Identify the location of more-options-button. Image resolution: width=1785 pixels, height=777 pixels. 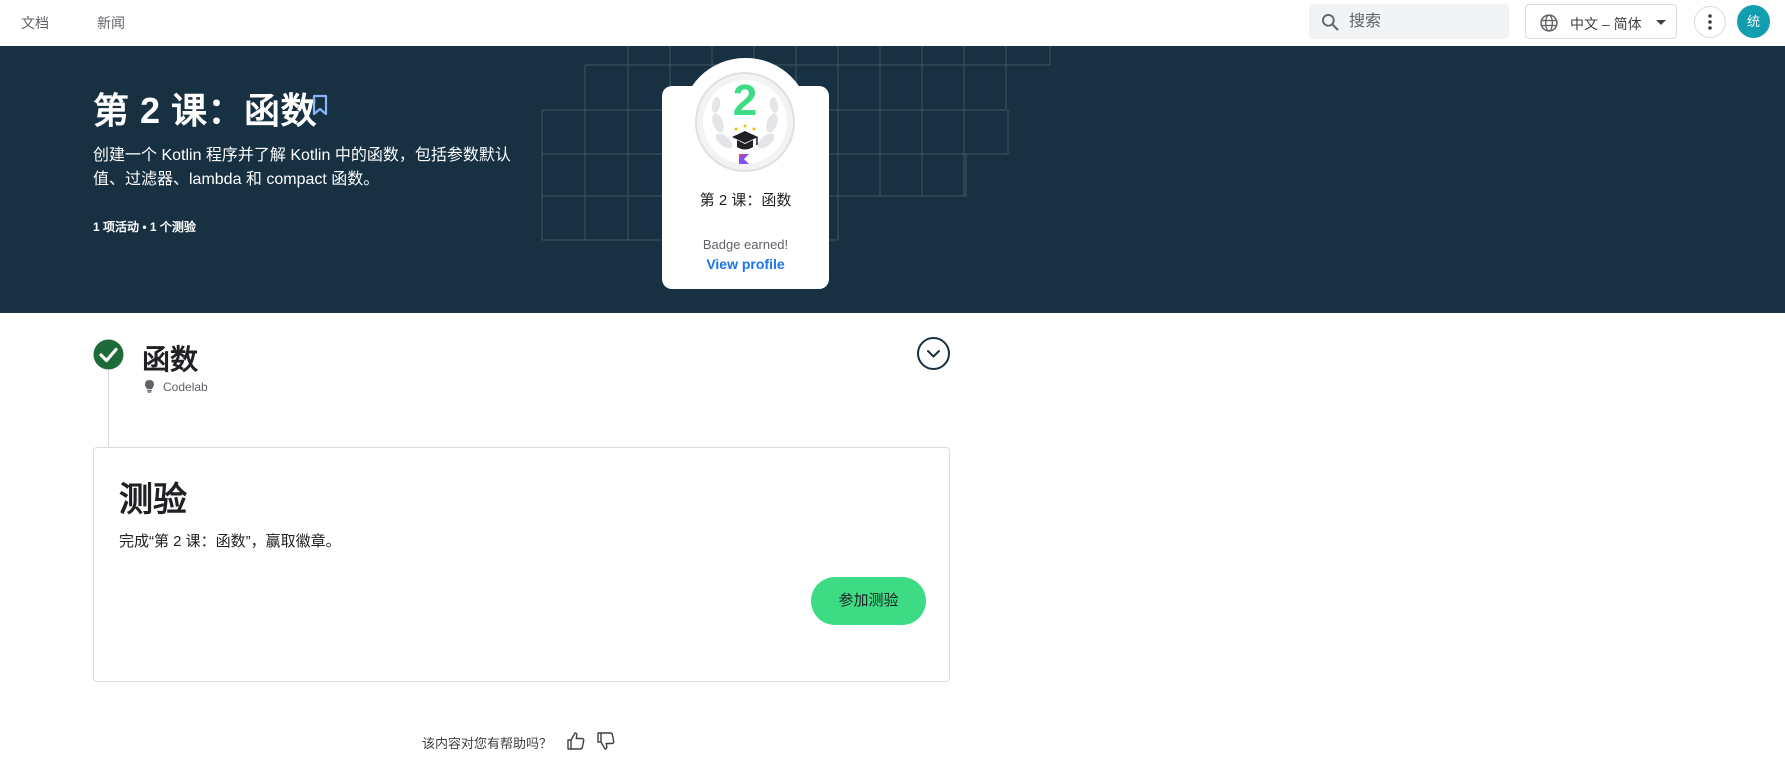
(1710, 22).